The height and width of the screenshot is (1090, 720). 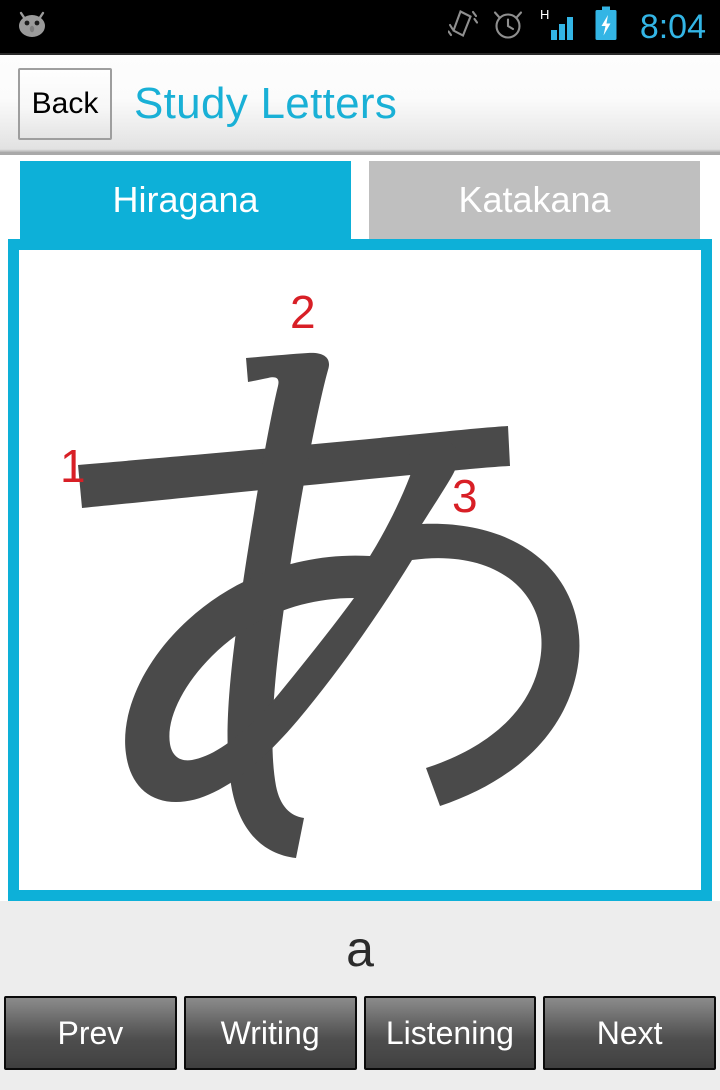 What do you see at coordinates (672, 26) in the screenshot?
I see `status-bar-clock: 8:04` at bounding box center [672, 26].